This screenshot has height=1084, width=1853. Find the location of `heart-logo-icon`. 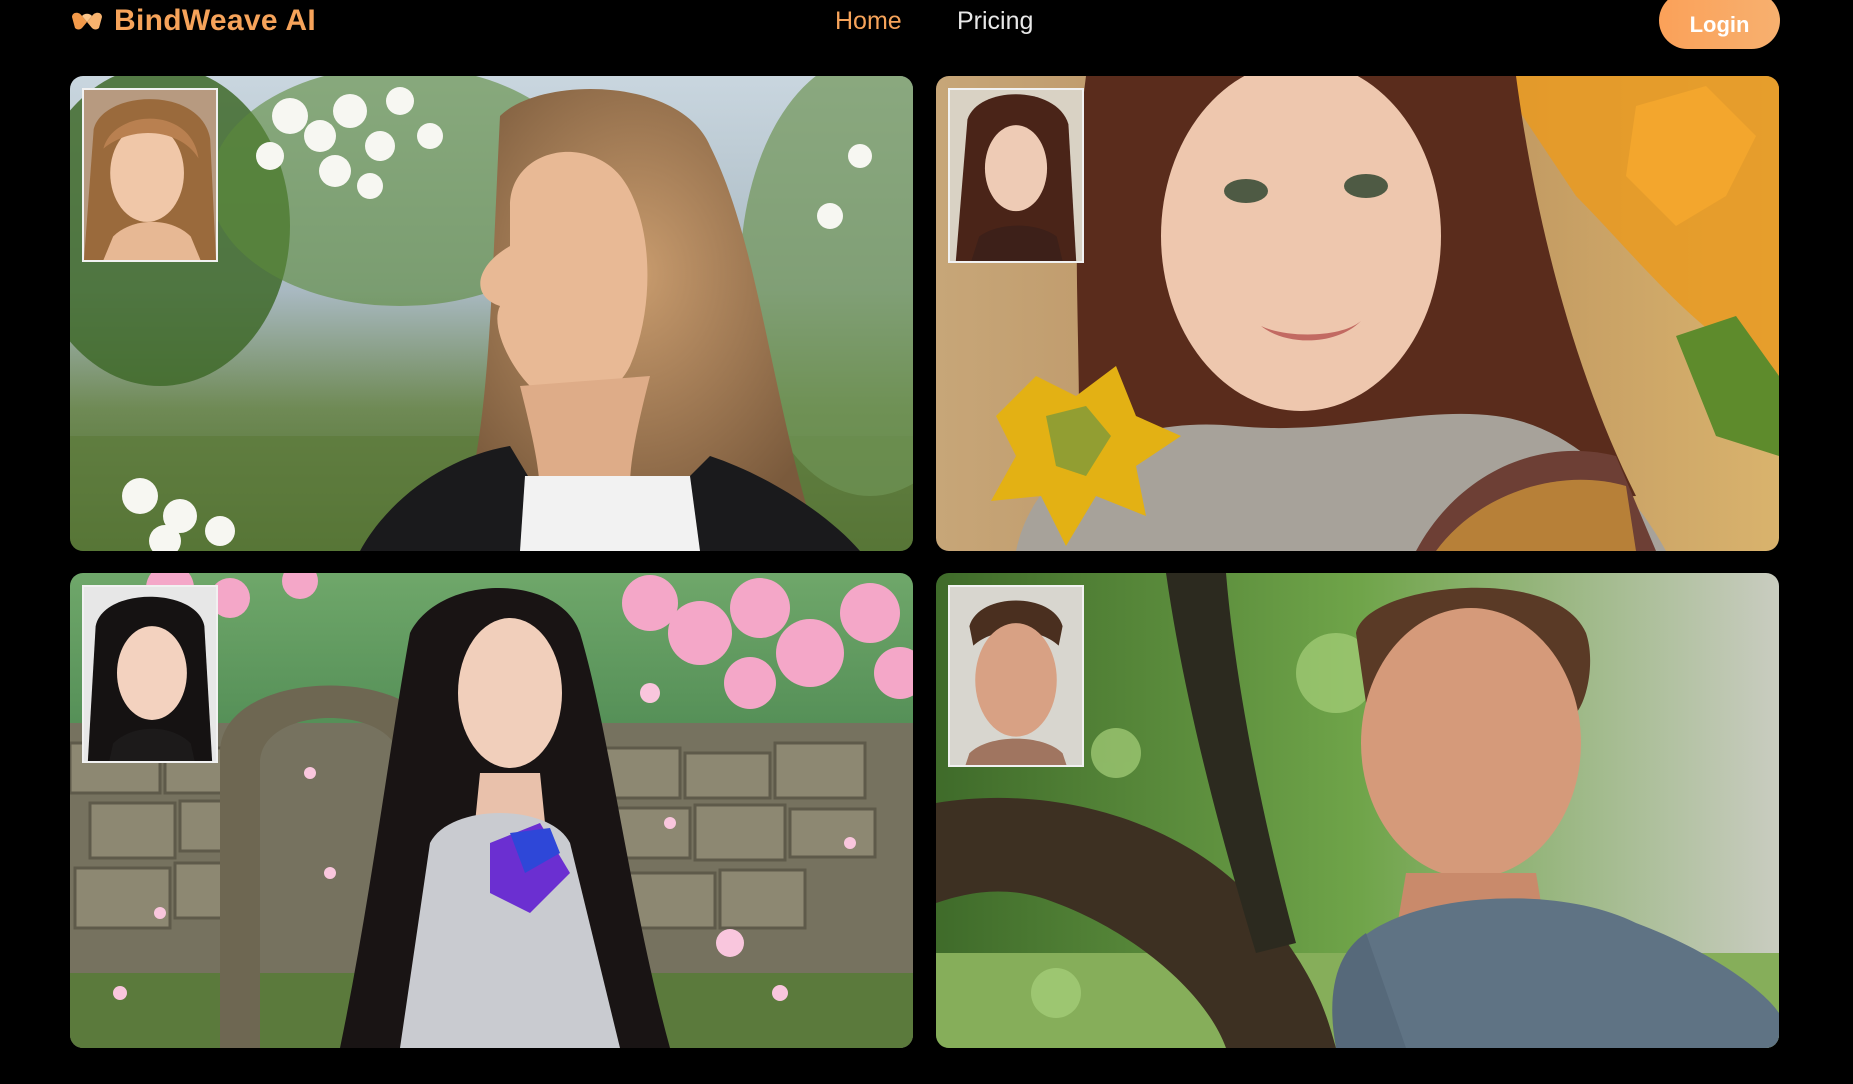

heart-logo-icon is located at coordinates (87, 21).